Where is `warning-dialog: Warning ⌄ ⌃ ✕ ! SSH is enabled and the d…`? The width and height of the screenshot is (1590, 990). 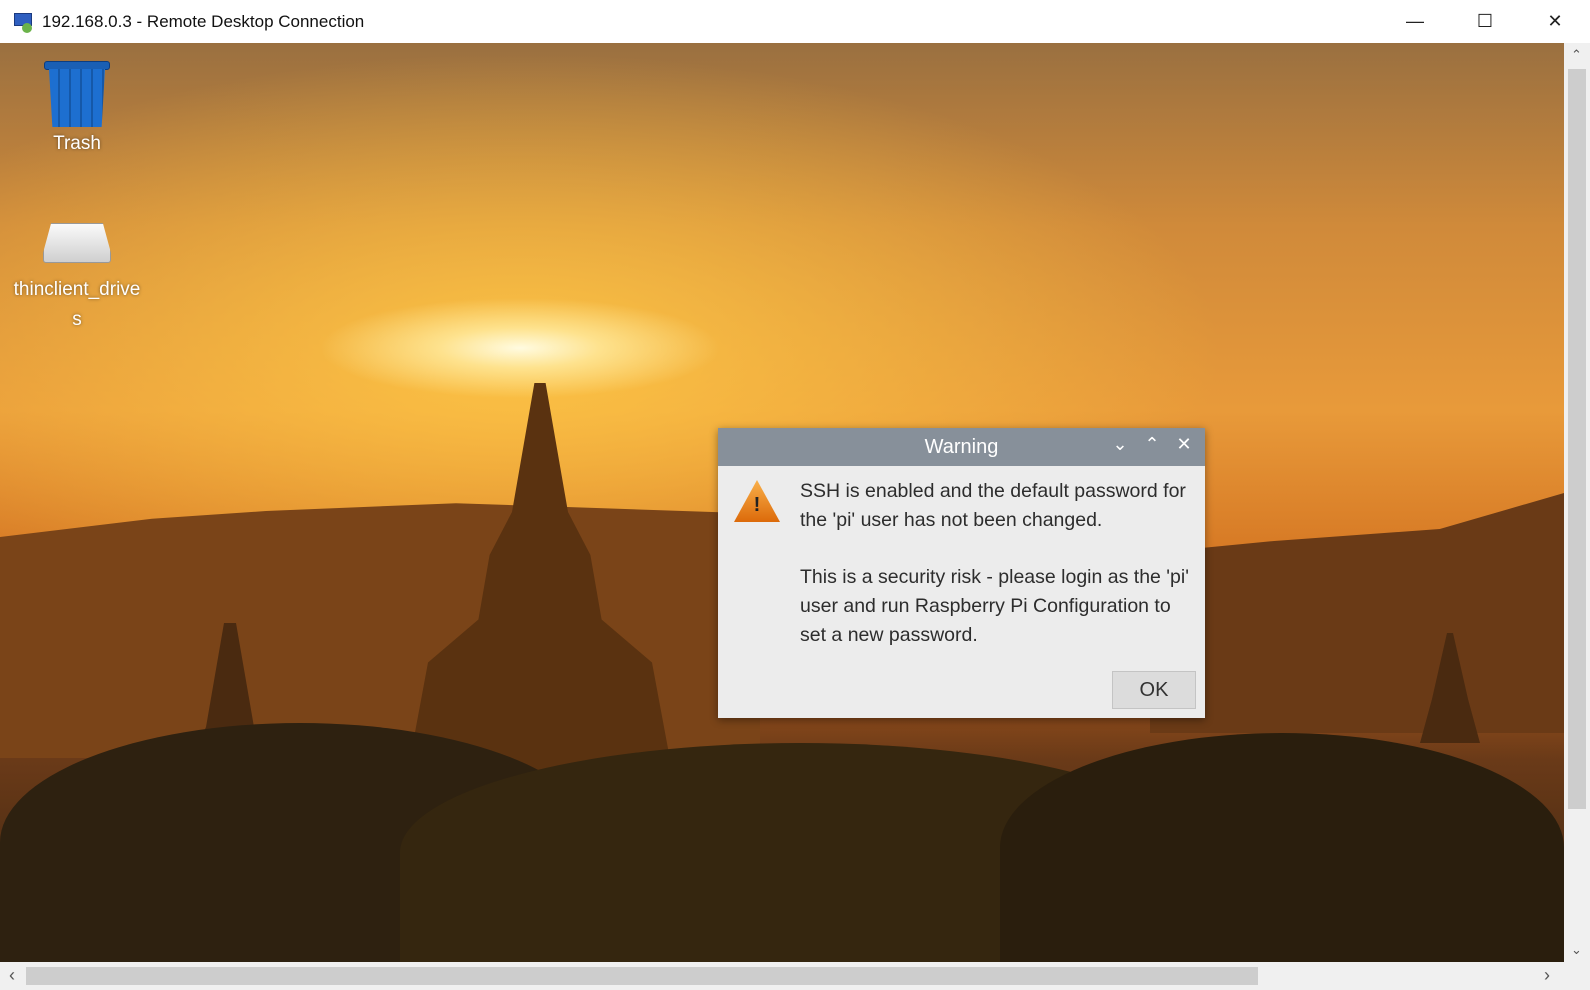
warning-dialog: Warning ⌄ ⌃ ✕ ! SSH is enabled and the d… is located at coordinates (961, 573).